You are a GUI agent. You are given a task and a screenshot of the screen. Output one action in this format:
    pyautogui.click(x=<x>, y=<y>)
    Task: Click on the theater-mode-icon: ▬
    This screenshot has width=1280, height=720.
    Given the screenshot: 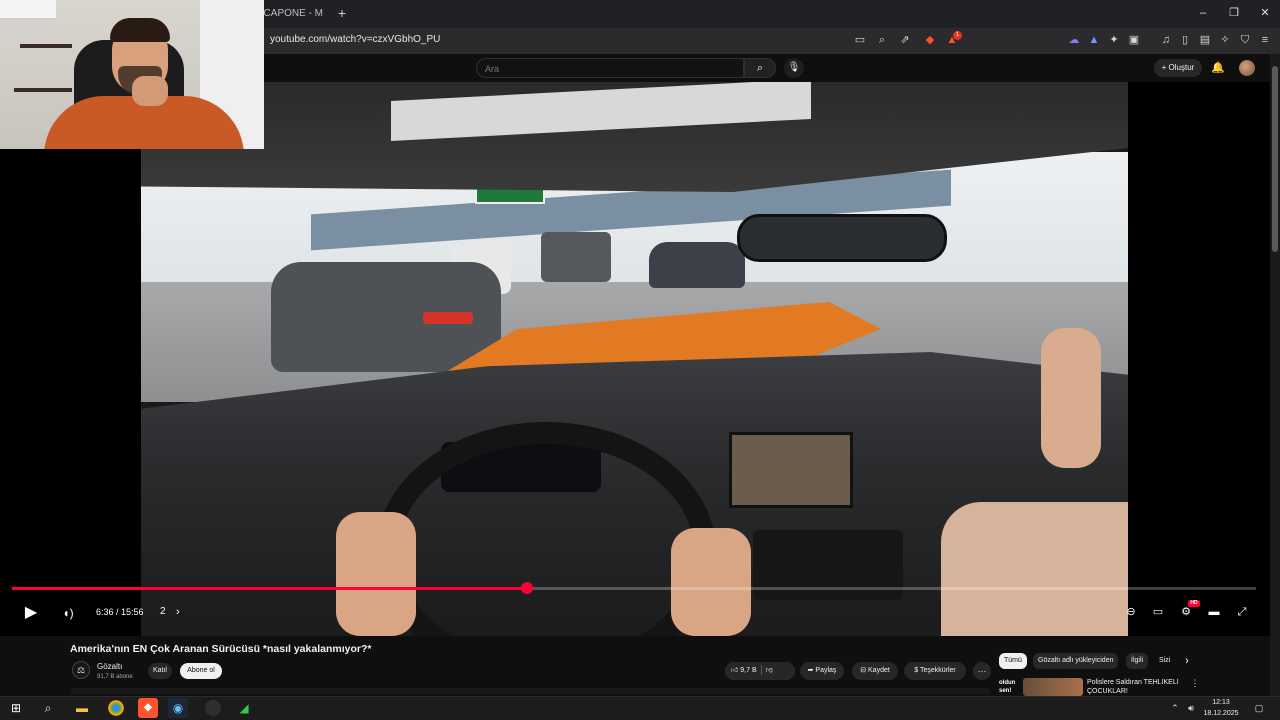 What is the action you would take?
    pyautogui.click(x=1214, y=612)
    